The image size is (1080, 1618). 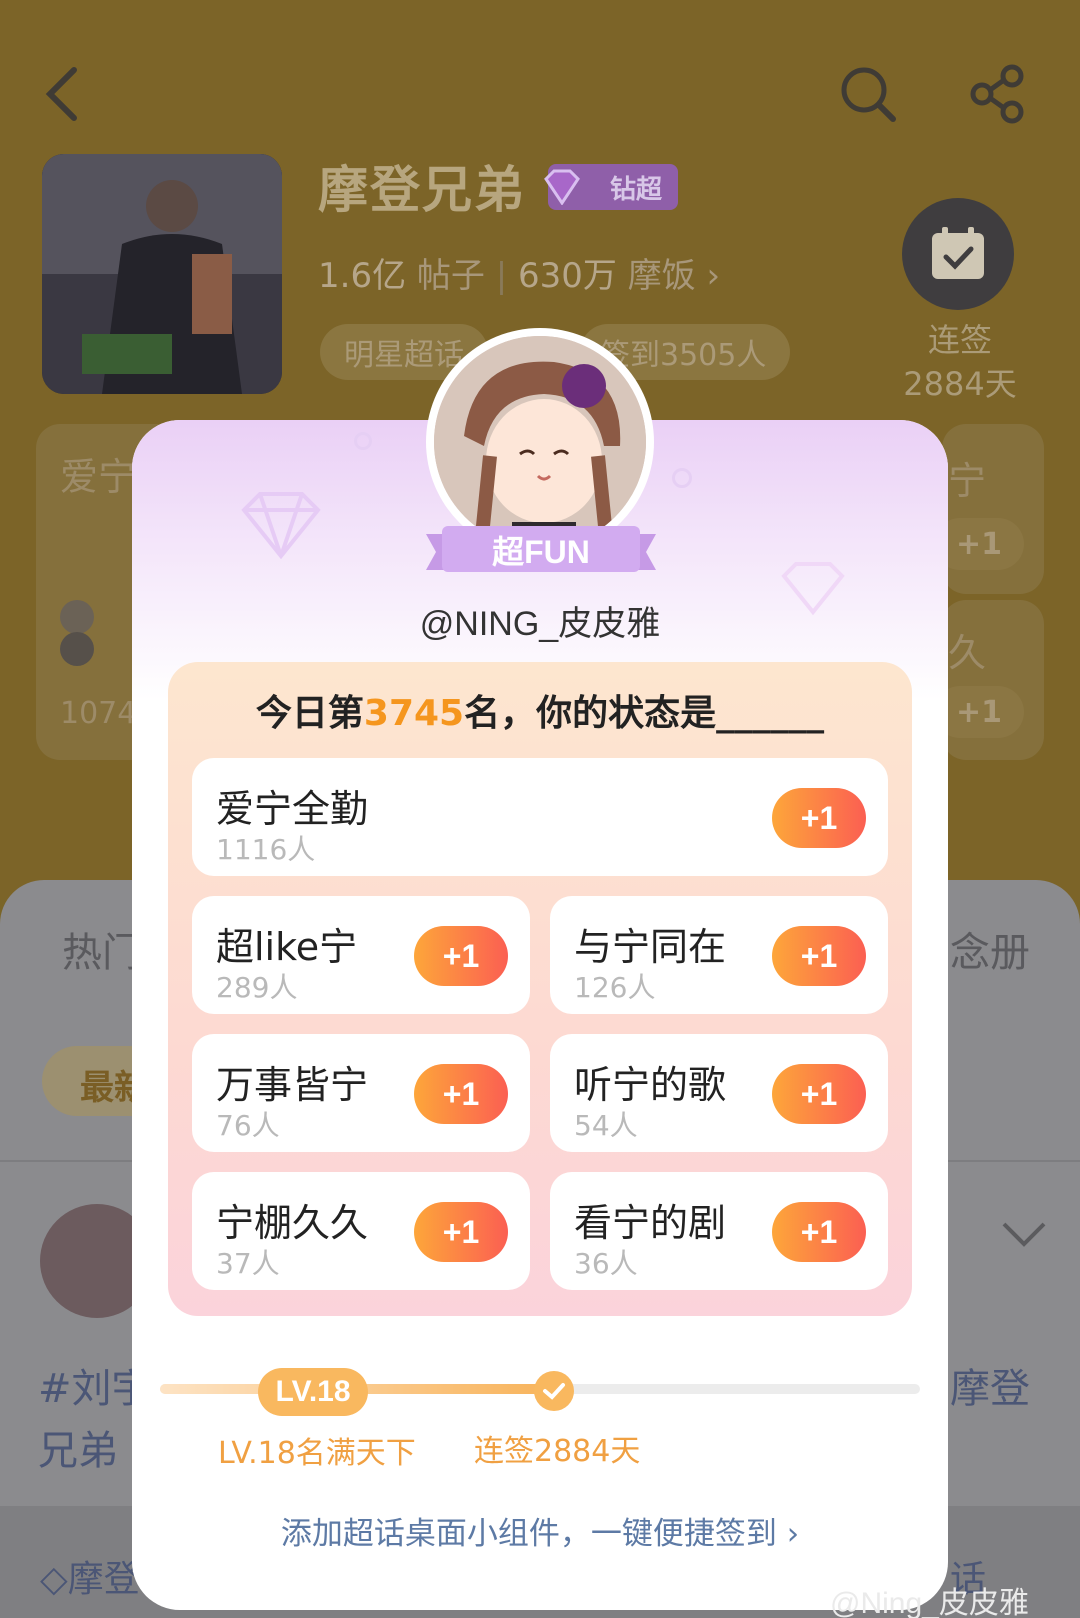 I want to click on cover-photo-illustration, so click(x=162, y=274).